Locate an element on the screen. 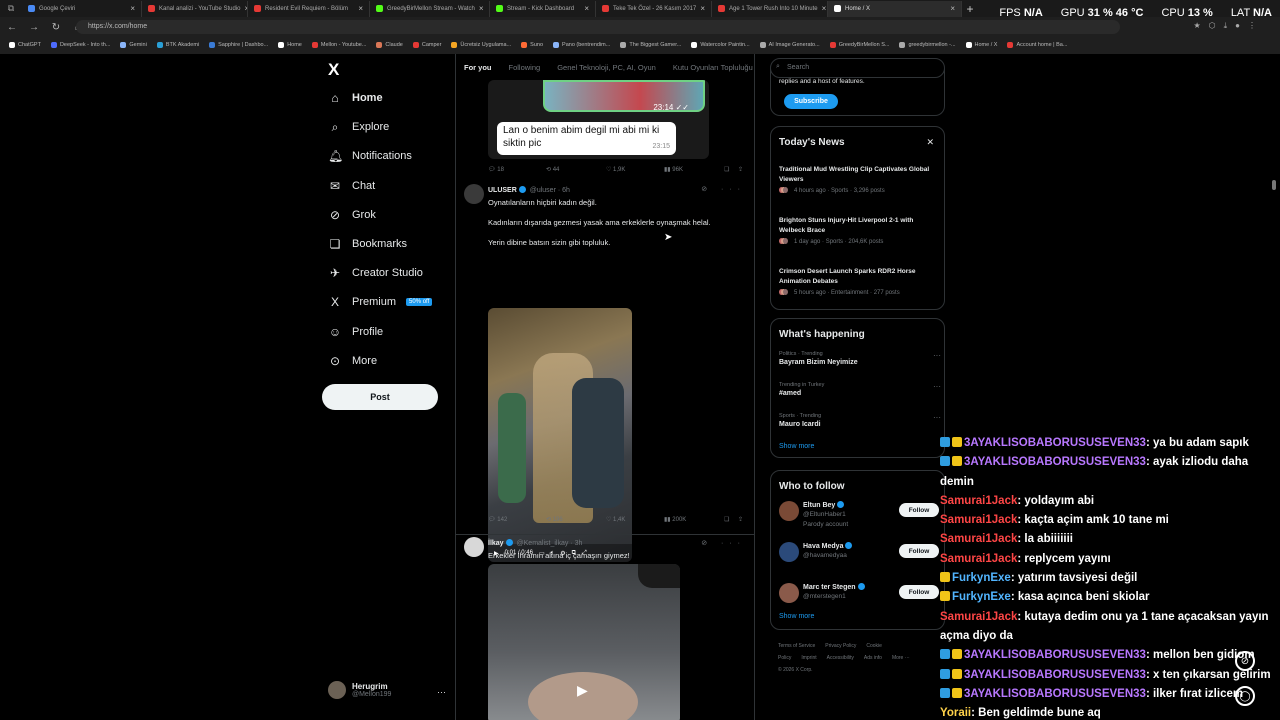 The height and width of the screenshot is (720, 1280). footer-link: Terms of Service is located at coordinates (796, 646).